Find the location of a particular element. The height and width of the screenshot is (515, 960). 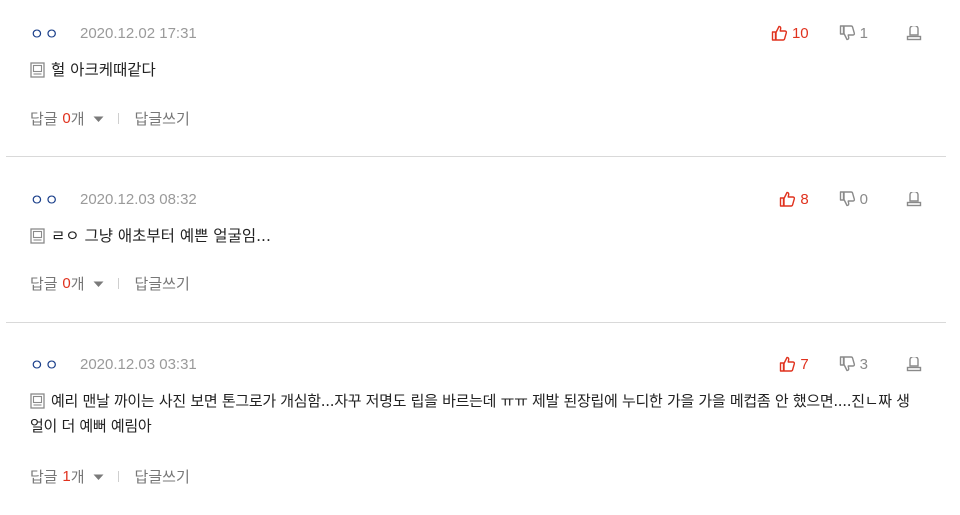

comment-meta: ㅇㅇ 2020.12.02 17:31 10 1 is located at coordinates (476, 33).